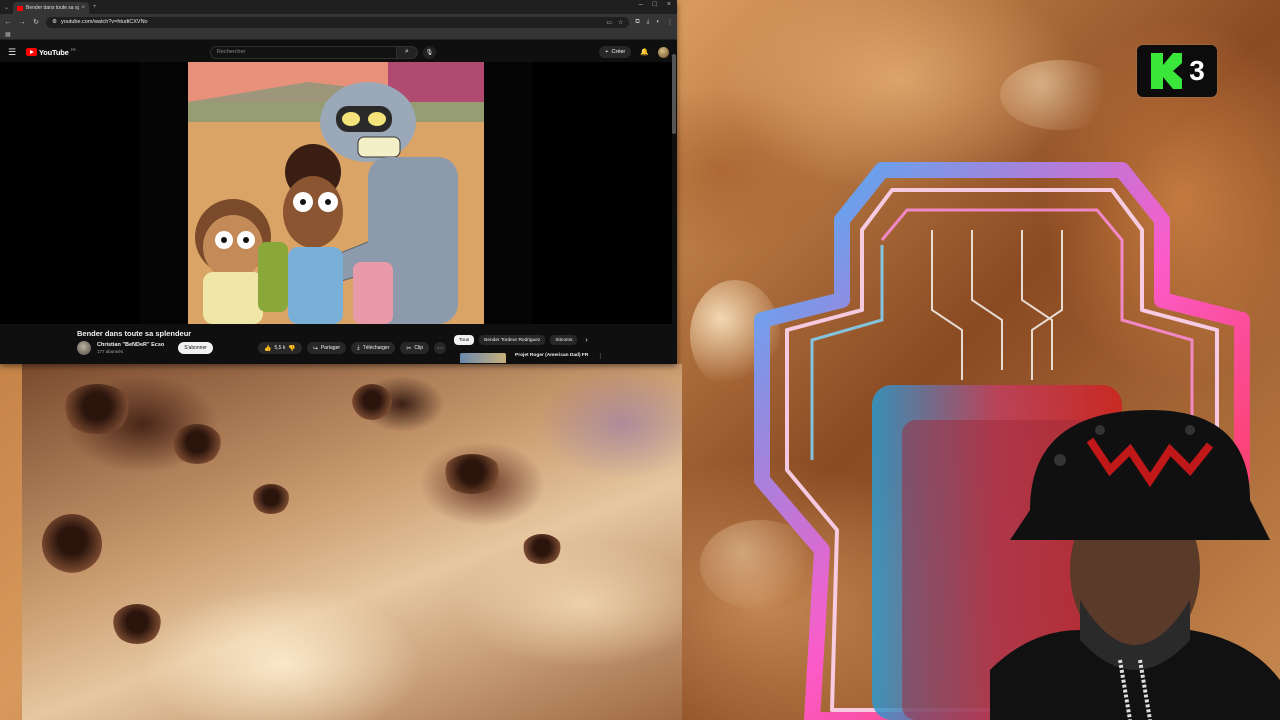 Image resolution: width=1280 pixels, height=720 pixels. I want to click on recommended-video: Projet Roger (American Dad) FR ⋮, so click(531, 358).